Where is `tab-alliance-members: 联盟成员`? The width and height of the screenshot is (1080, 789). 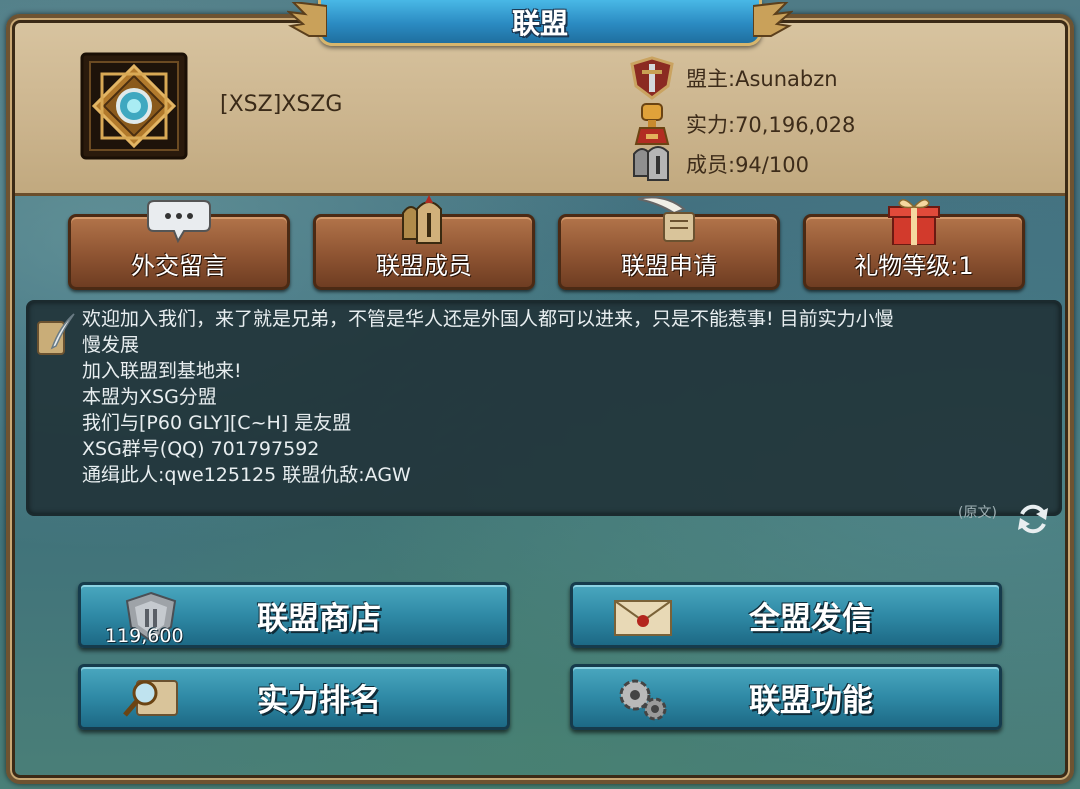 tab-alliance-members: 联盟成员 is located at coordinates (424, 242).